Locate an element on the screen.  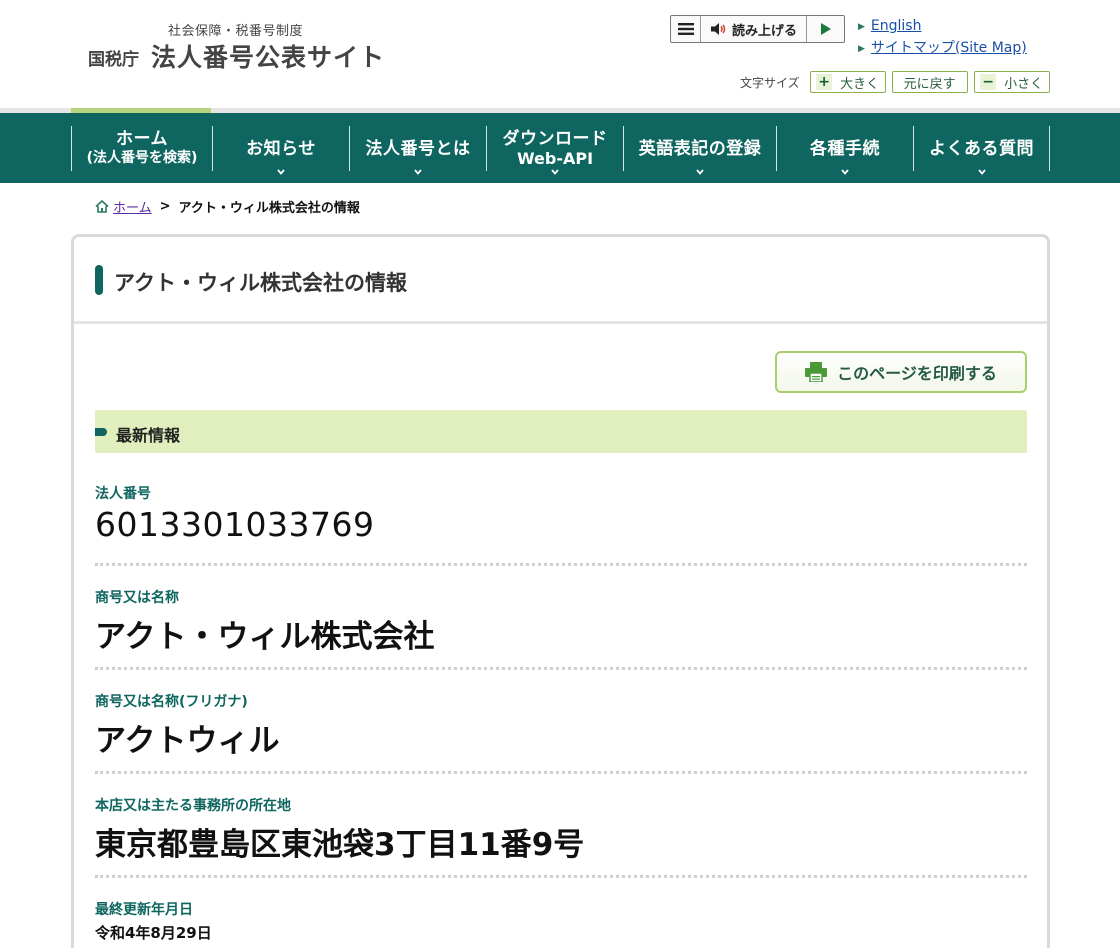
plus-icon: + is located at coordinates (824, 82).